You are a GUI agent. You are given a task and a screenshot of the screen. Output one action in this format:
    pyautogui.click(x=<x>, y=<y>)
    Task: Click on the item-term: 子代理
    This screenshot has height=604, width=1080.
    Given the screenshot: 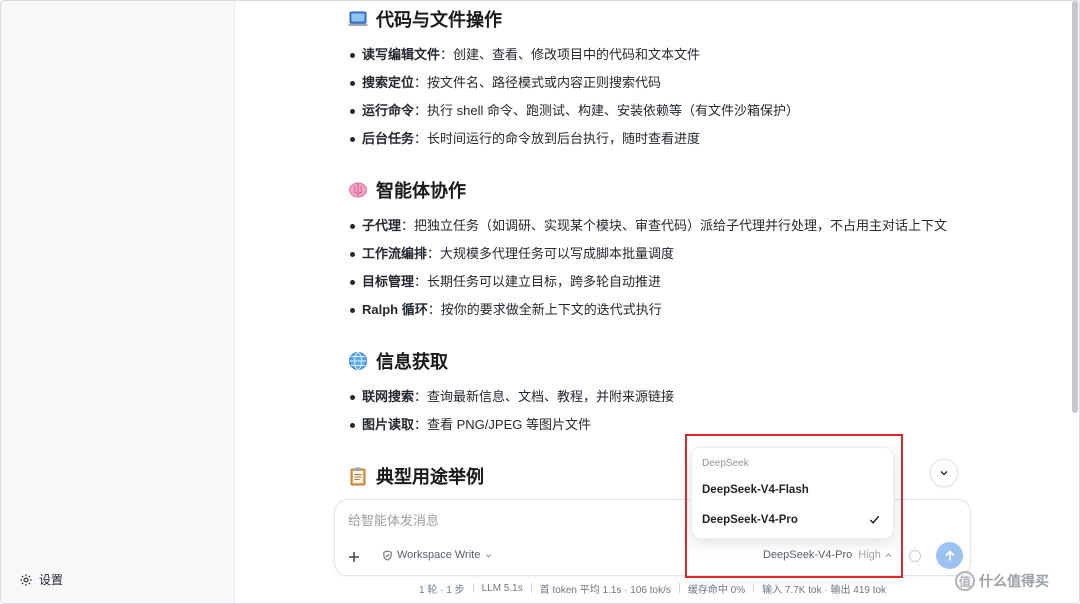 What is the action you would take?
    pyautogui.click(x=382, y=225)
    